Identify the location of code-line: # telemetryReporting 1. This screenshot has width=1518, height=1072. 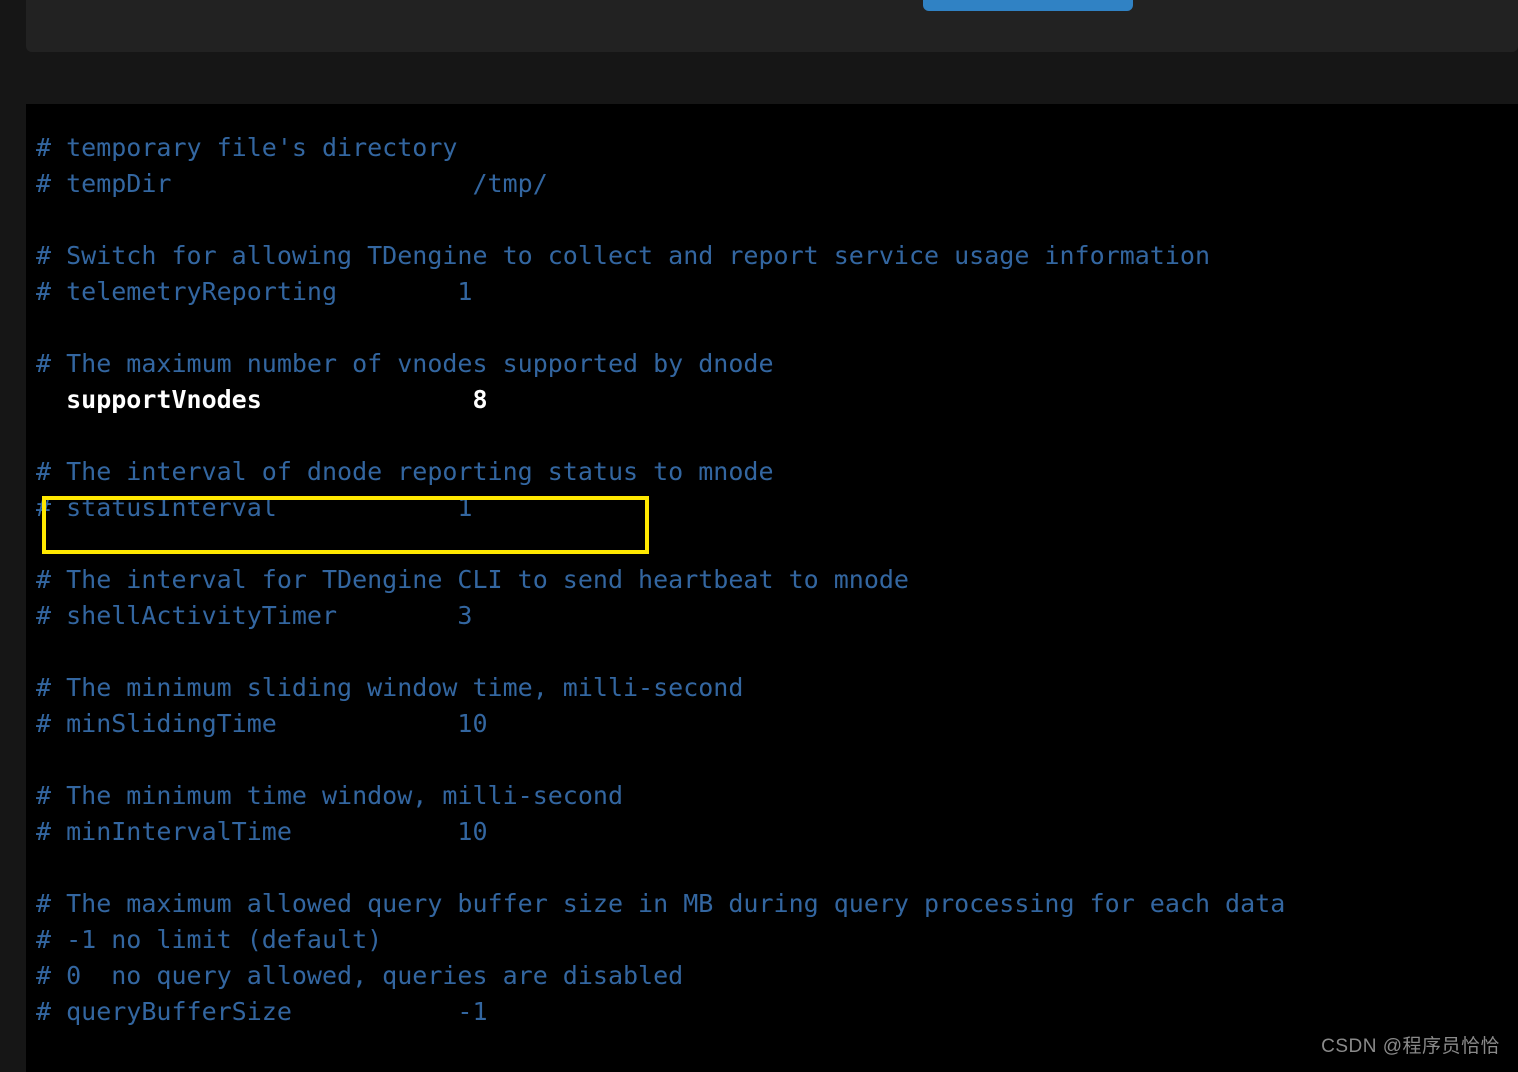
(254, 291).